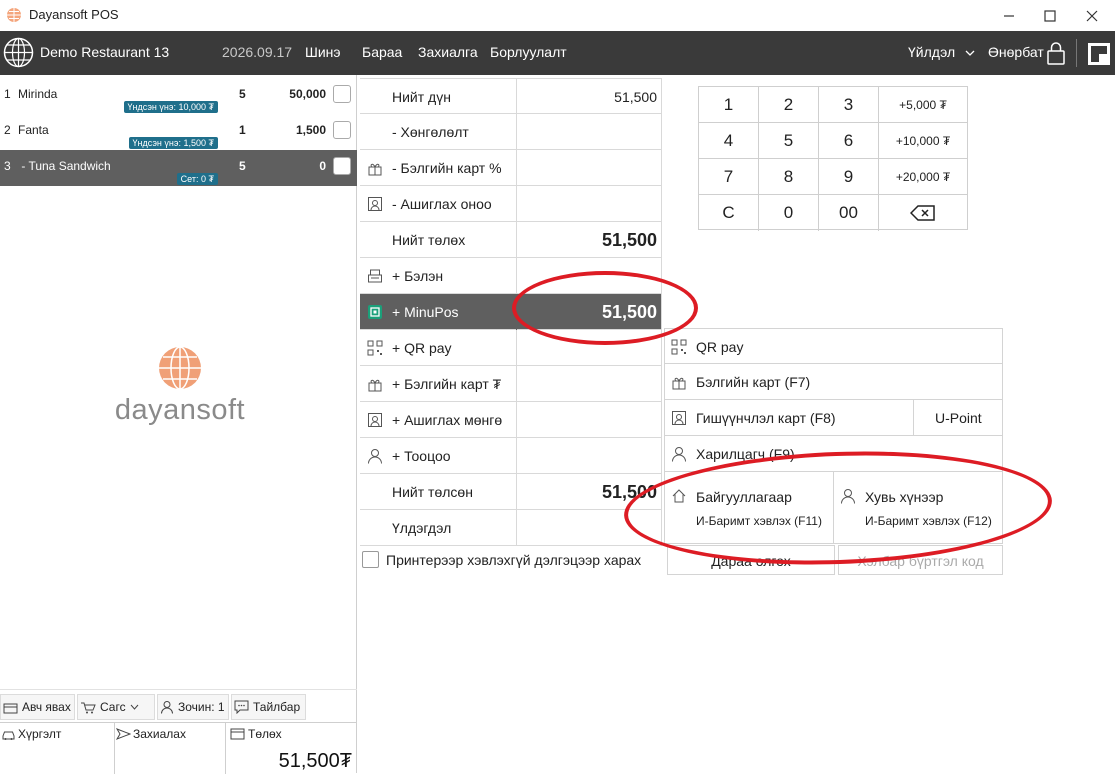 This screenshot has height=774, width=1115. What do you see at coordinates (1092, 15) in the screenshot?
I see `close-button` at bounding box center [1092, 15].